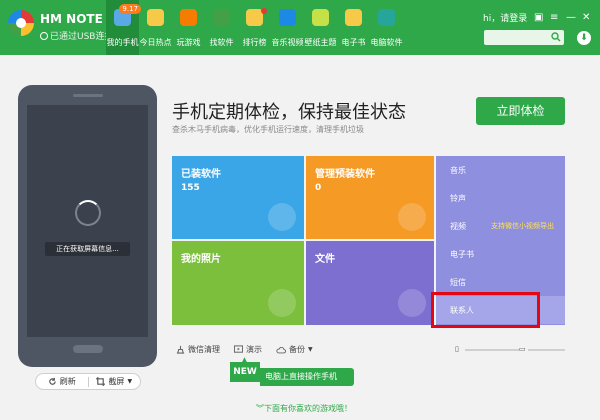 This screenshot has height=420, width=600. Describe the element at coordinates (522, 226) in the screenshot. I see `list-item-tag: 支持微信小视频导出` at that location.